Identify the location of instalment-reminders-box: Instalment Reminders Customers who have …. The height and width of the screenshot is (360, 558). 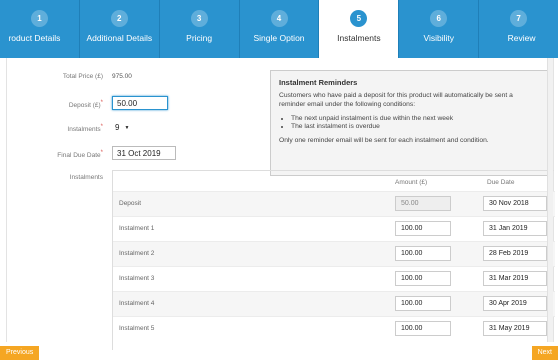
(409, 123).